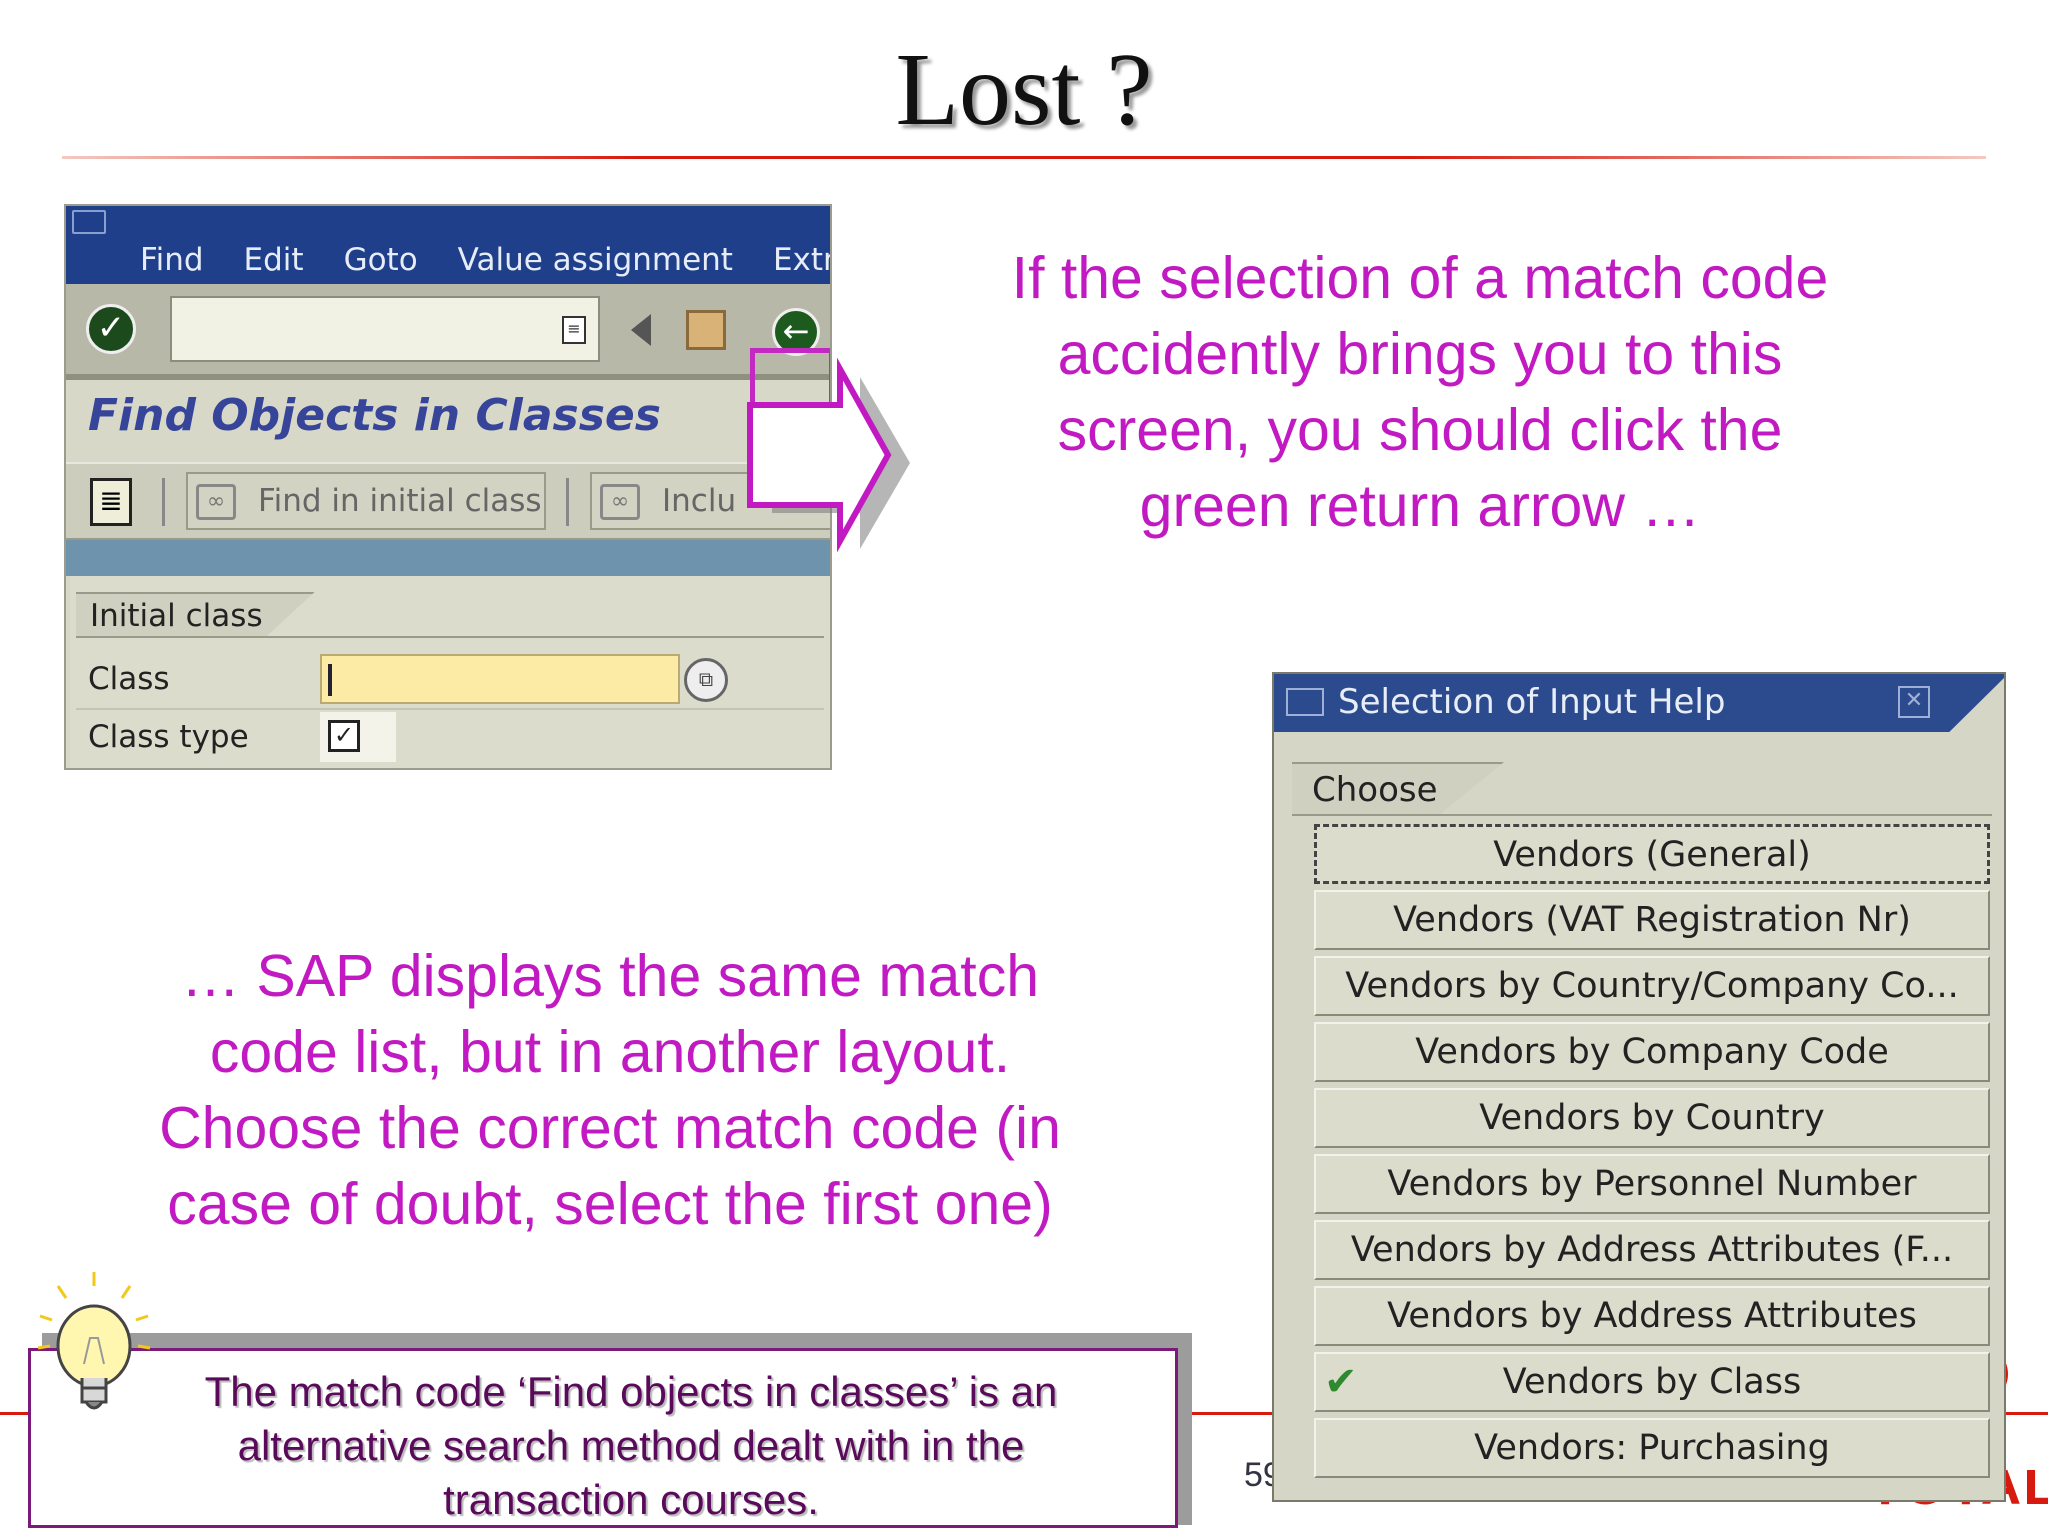 The height and width of the screenshot is (1536, 2048). I want to click on option-label: Vendors by Address Attributes, so click(1652, 1316).